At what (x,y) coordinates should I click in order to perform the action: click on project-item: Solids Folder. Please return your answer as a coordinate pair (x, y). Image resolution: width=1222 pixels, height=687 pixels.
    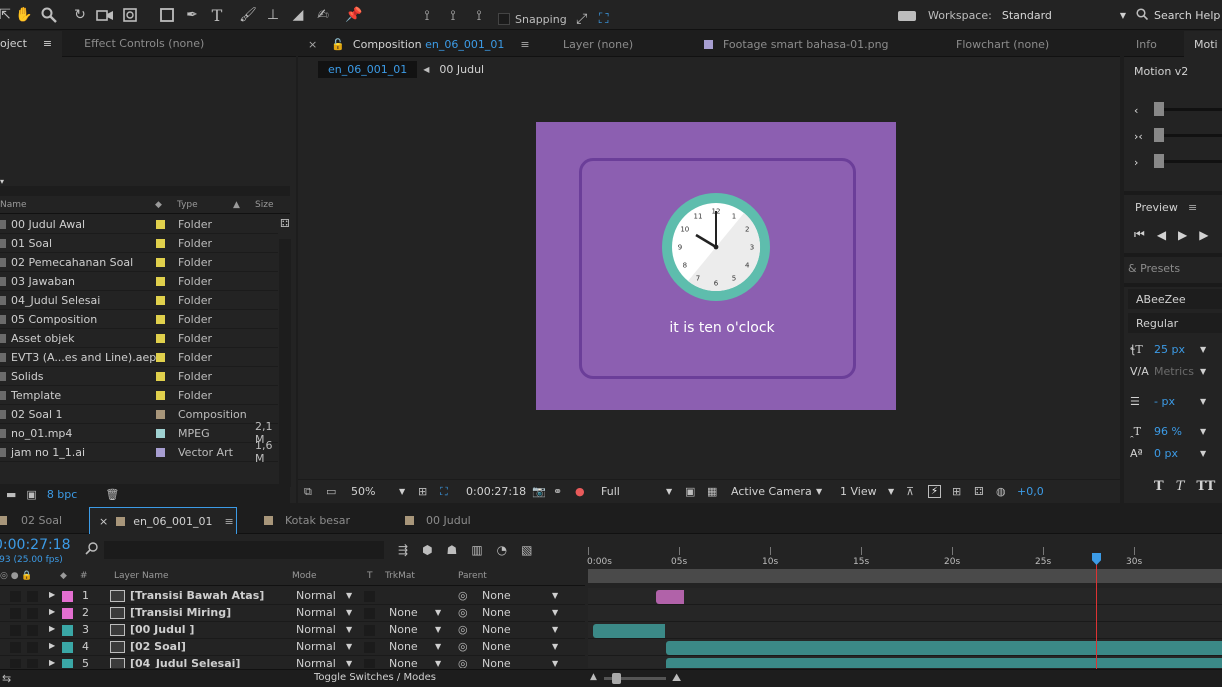
    Looking at the image, I should click on (139, 376).